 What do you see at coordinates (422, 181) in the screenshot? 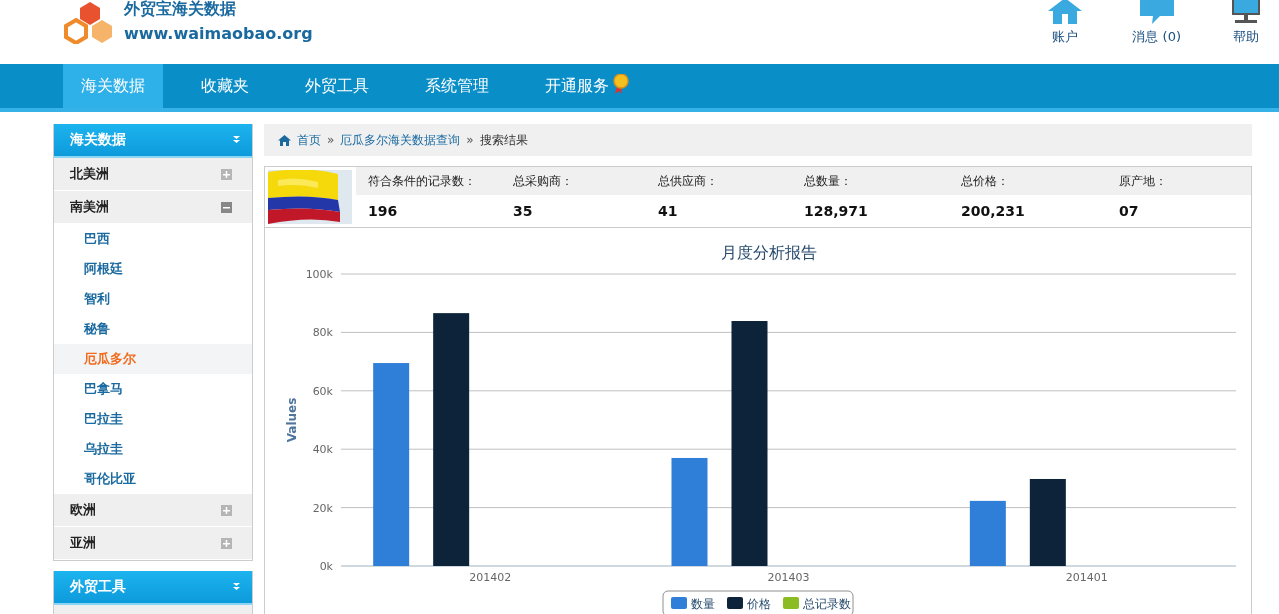
I see `stat-label: 符合条件的记录数：` at bounding box center [422, 181].